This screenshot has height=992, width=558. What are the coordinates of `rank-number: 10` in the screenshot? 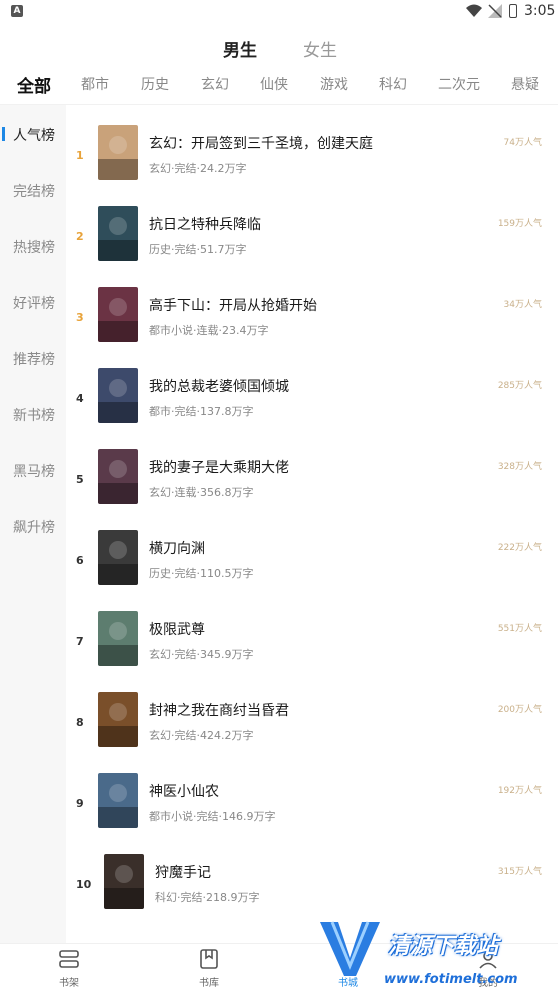 It's located at (84, 884).